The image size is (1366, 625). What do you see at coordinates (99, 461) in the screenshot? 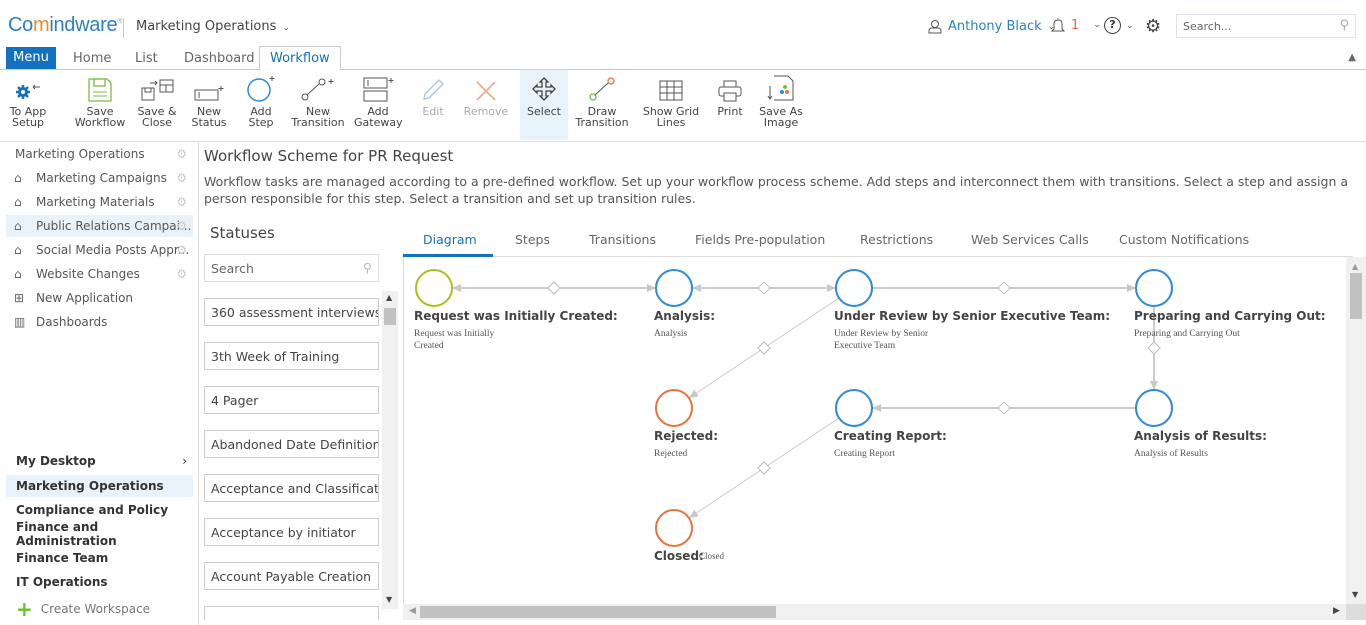
I see `workspace-my-desktop: My Desktop ›` at bounding box center [99, 461].